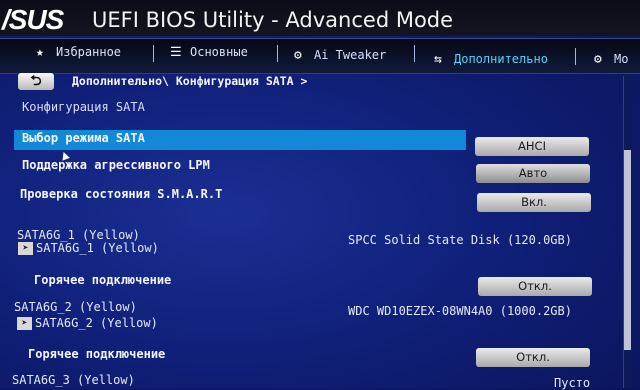 The width and height of the screenshot is (640, 390). What do you see at coordinates (121, 194) in the screenshot?
I see `smart-label: Проверка состояния S.M.A.R.T` at bounding box center [121, 194].